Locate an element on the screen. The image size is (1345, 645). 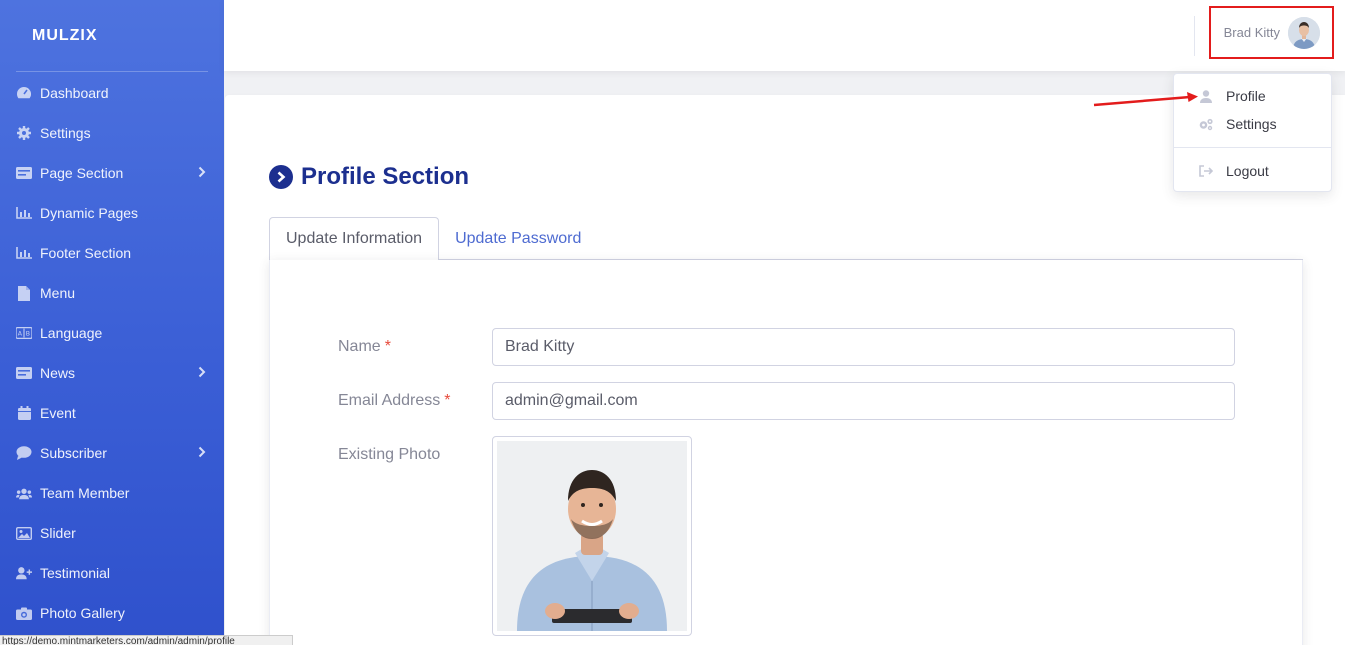
sidebar-item-label: Subscriber is located at coordinates (73, 453).